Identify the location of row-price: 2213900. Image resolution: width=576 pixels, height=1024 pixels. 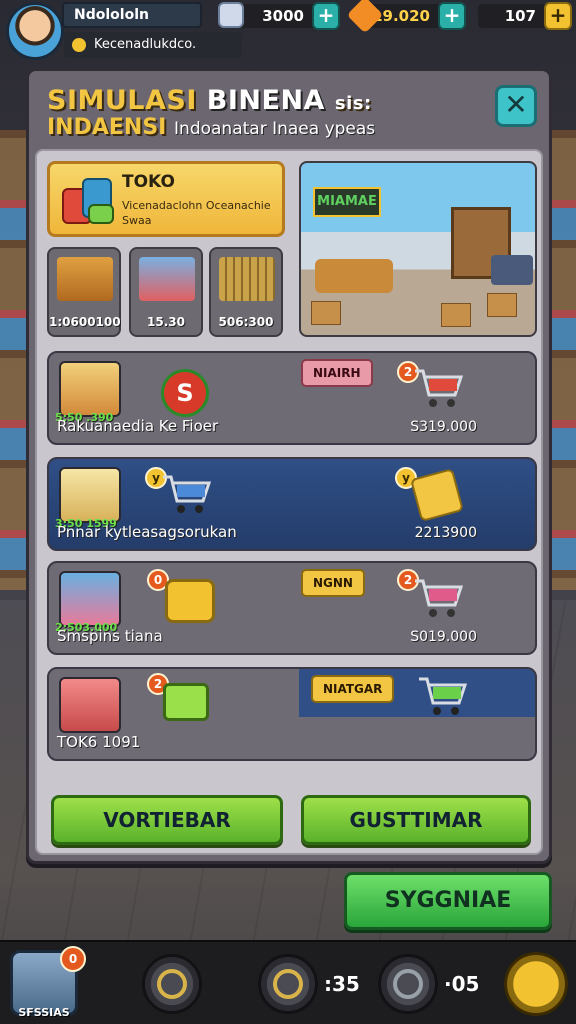
(445, 533).